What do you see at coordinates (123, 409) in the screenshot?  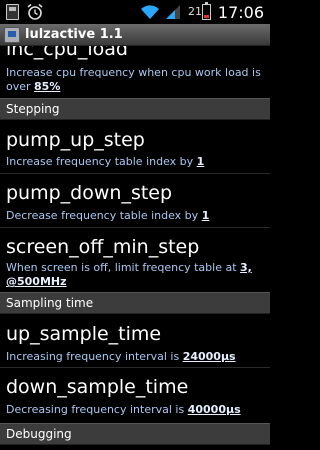 I see `pref-summary: Decreasing frequency interval is 40000µs` at bounding box center [123, 409].